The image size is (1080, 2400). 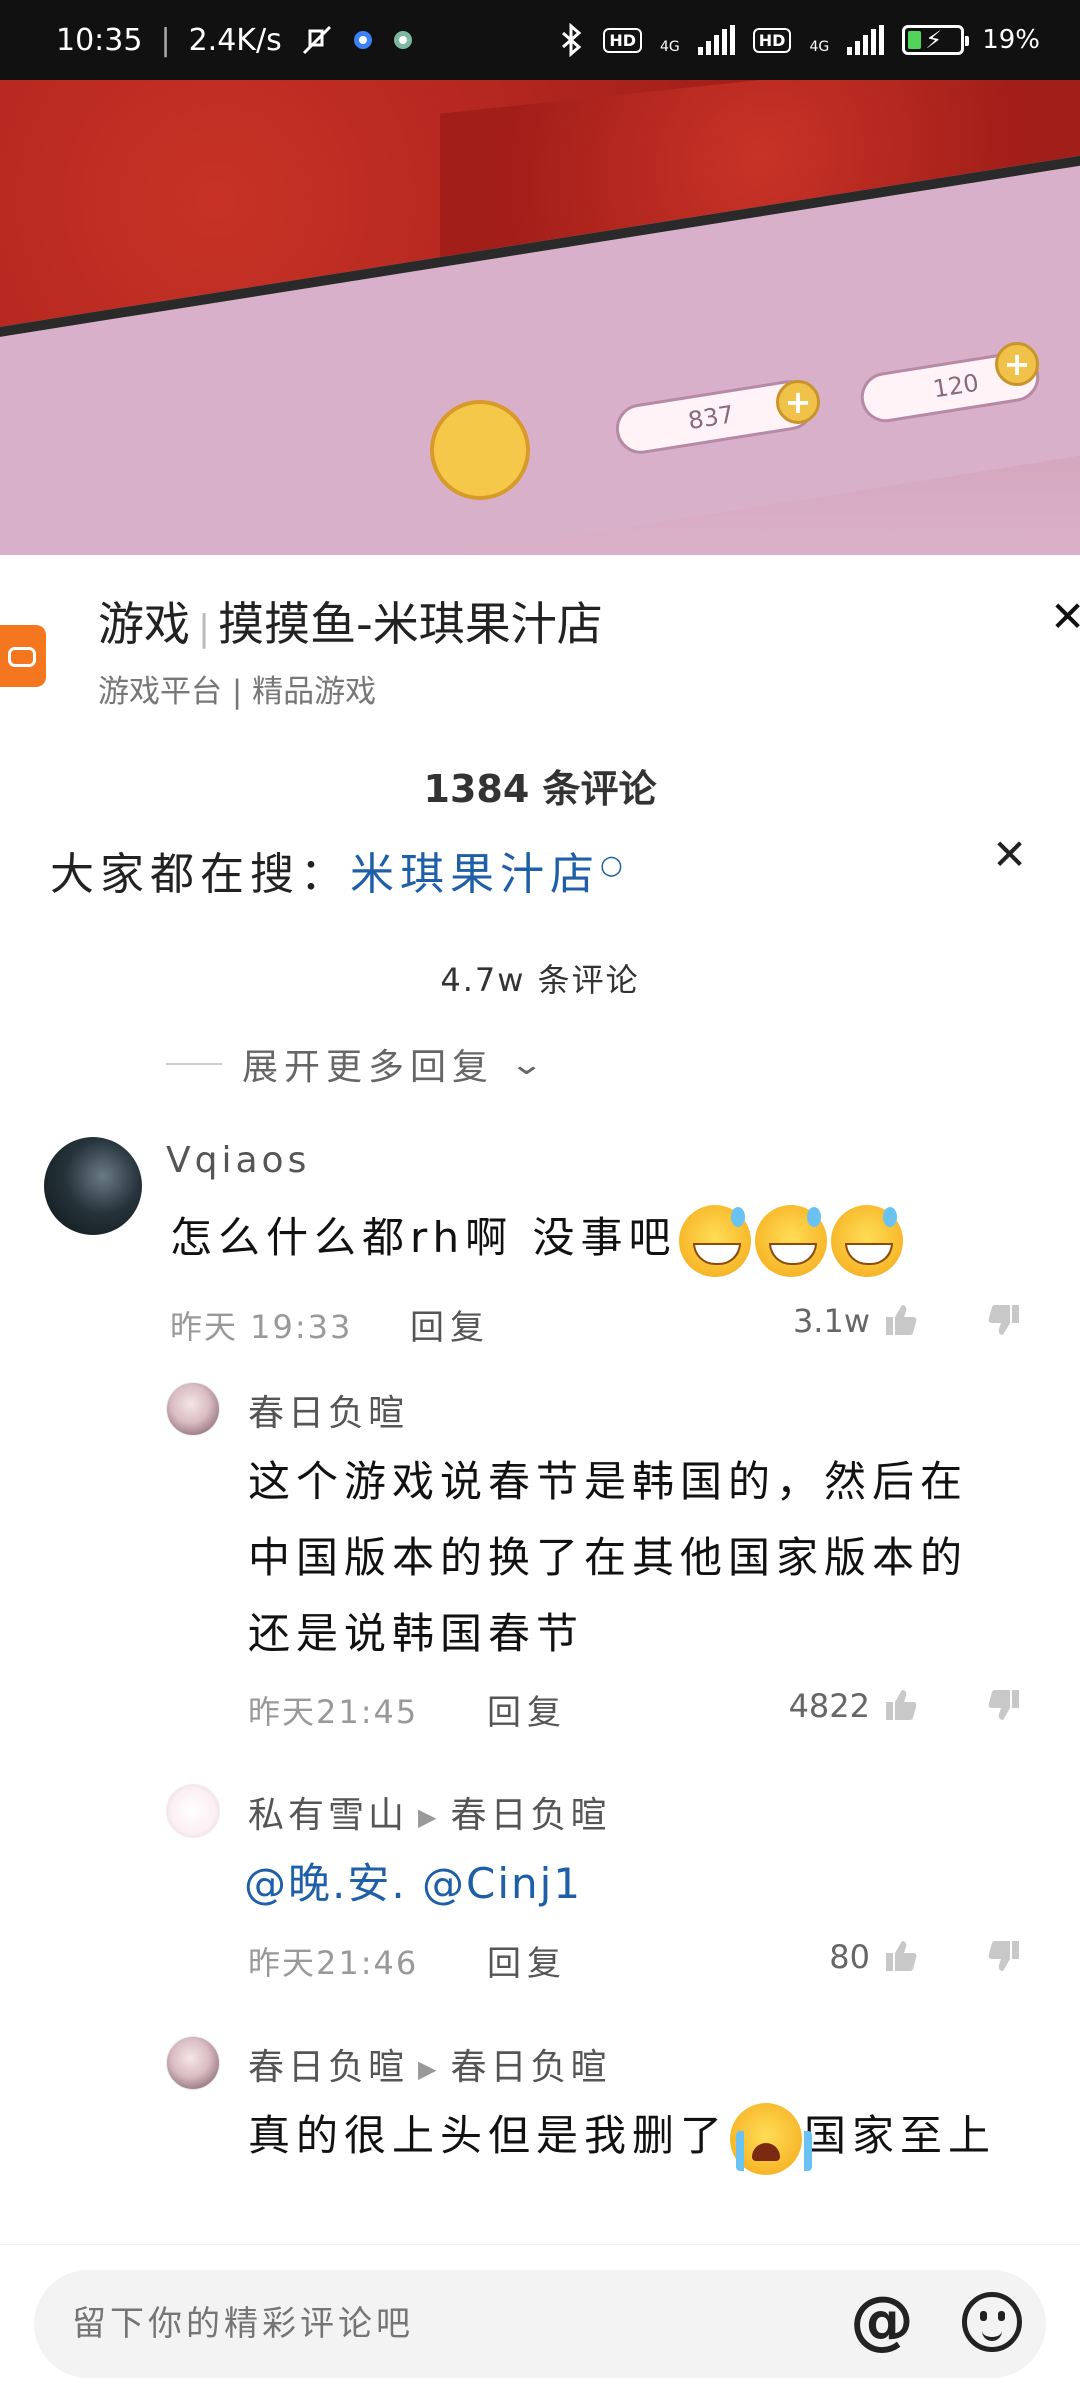 I want to click on hd-badge-2: HD, so click(x=772, y=40).